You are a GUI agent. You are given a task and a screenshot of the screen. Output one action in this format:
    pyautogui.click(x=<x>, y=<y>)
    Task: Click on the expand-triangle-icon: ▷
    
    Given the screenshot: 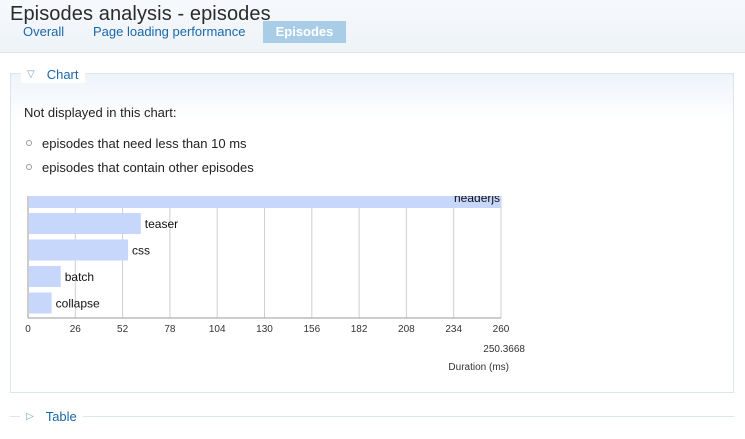 What is the action you would take?
    pyautogui.click(x=30, y=416)
    